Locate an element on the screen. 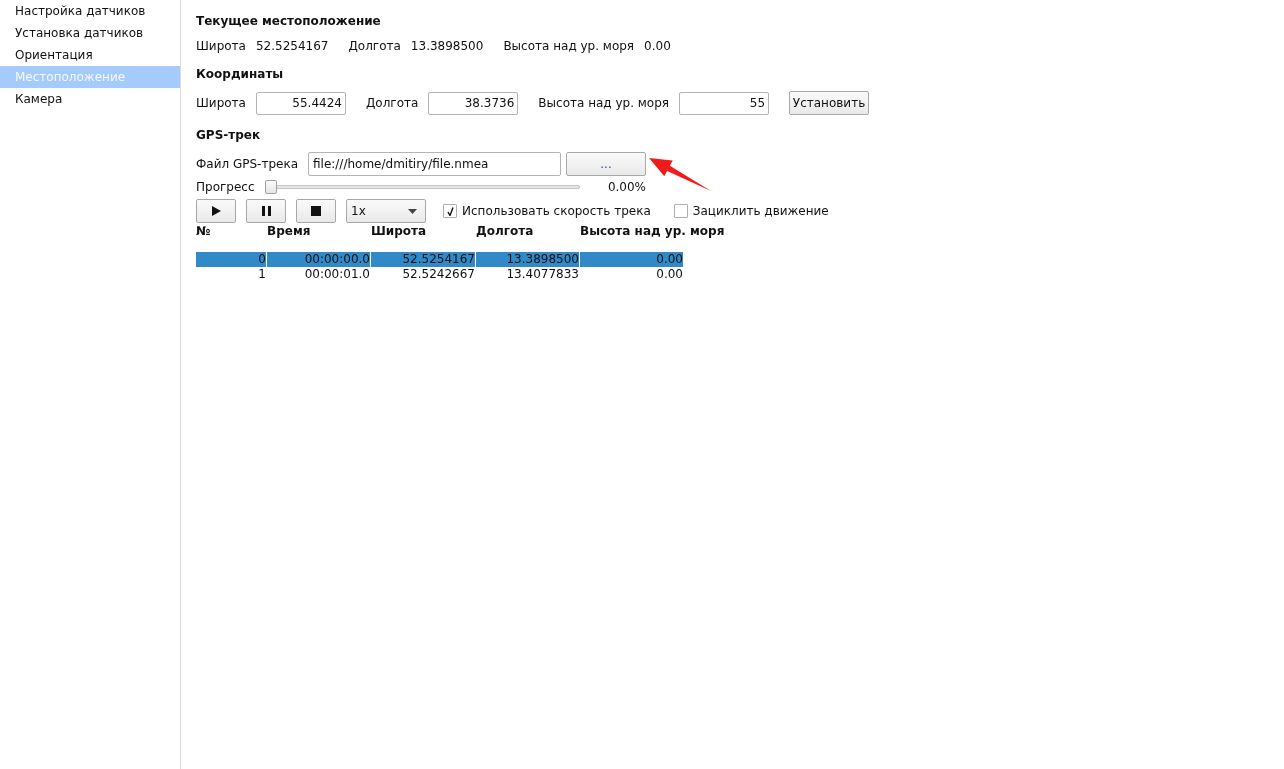 This screenshot has width=1284, height=769. sidebar-item: Камера is located at coordinates (90, 99).